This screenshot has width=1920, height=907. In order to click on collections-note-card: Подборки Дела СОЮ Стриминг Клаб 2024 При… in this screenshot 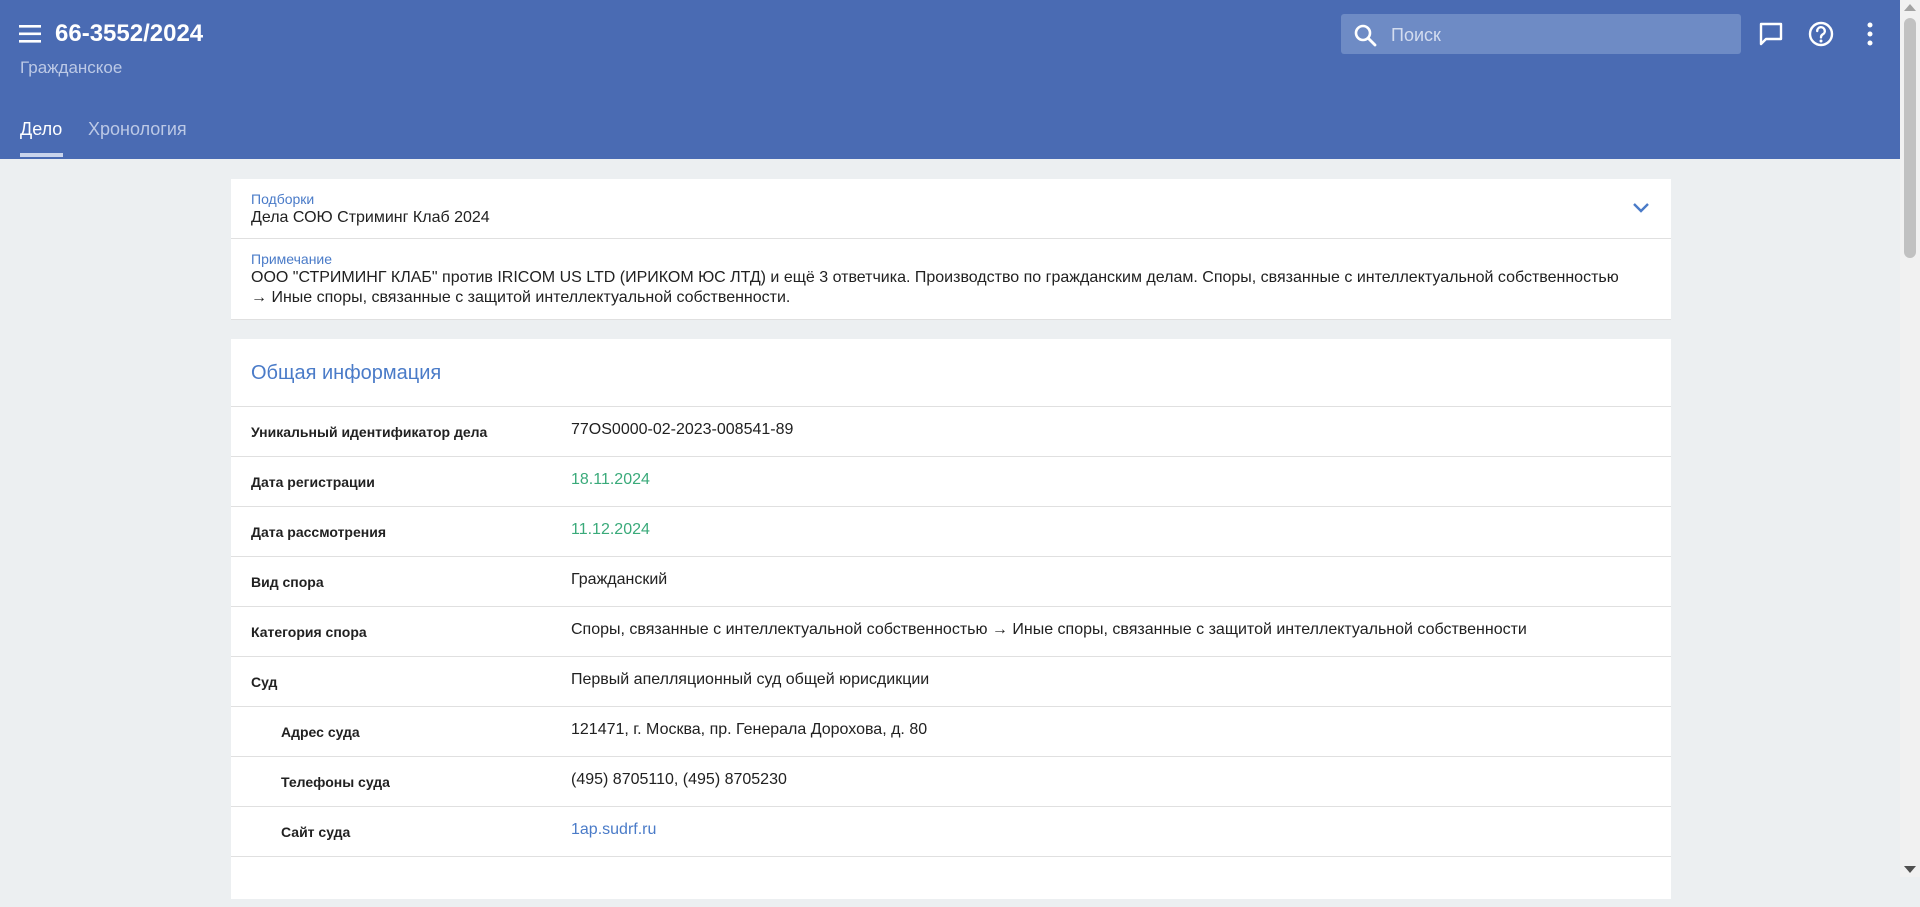, I will do `click(951, 249)`.